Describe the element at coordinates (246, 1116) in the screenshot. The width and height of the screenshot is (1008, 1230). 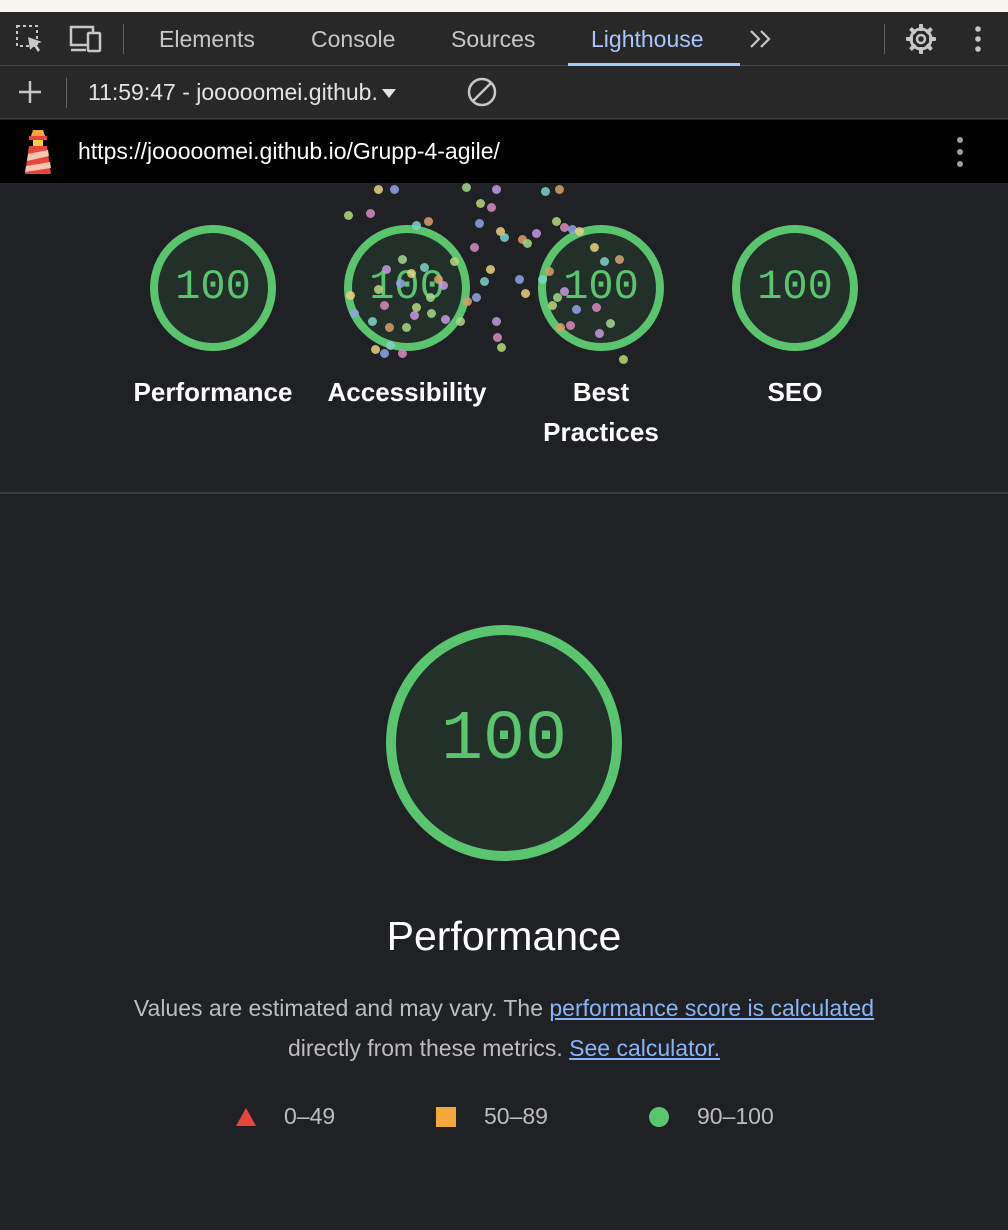
I see `triangle-icon` at that location.